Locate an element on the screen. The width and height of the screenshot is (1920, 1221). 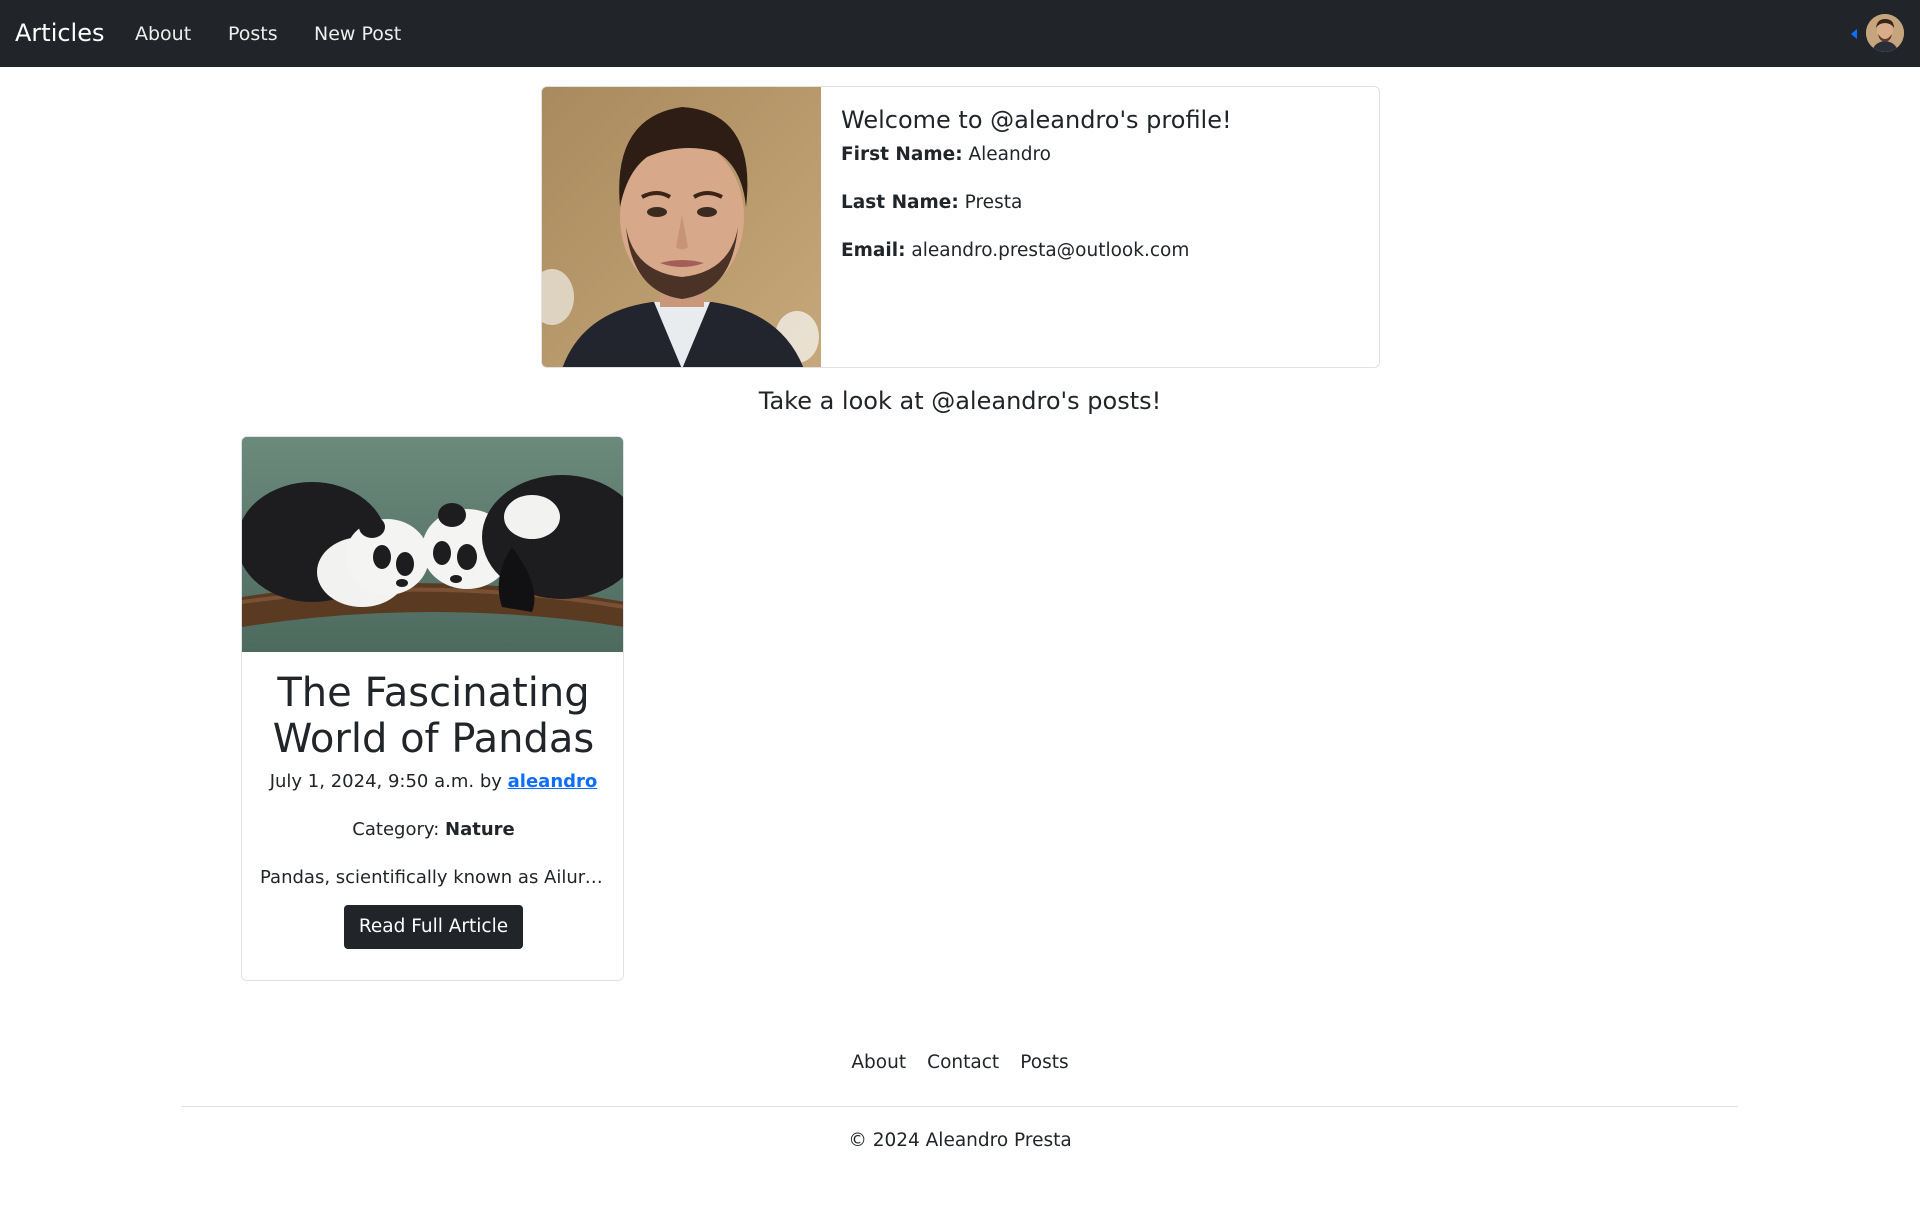
read-full-article-button: Read Full Article is located at coordinates (433, 927).